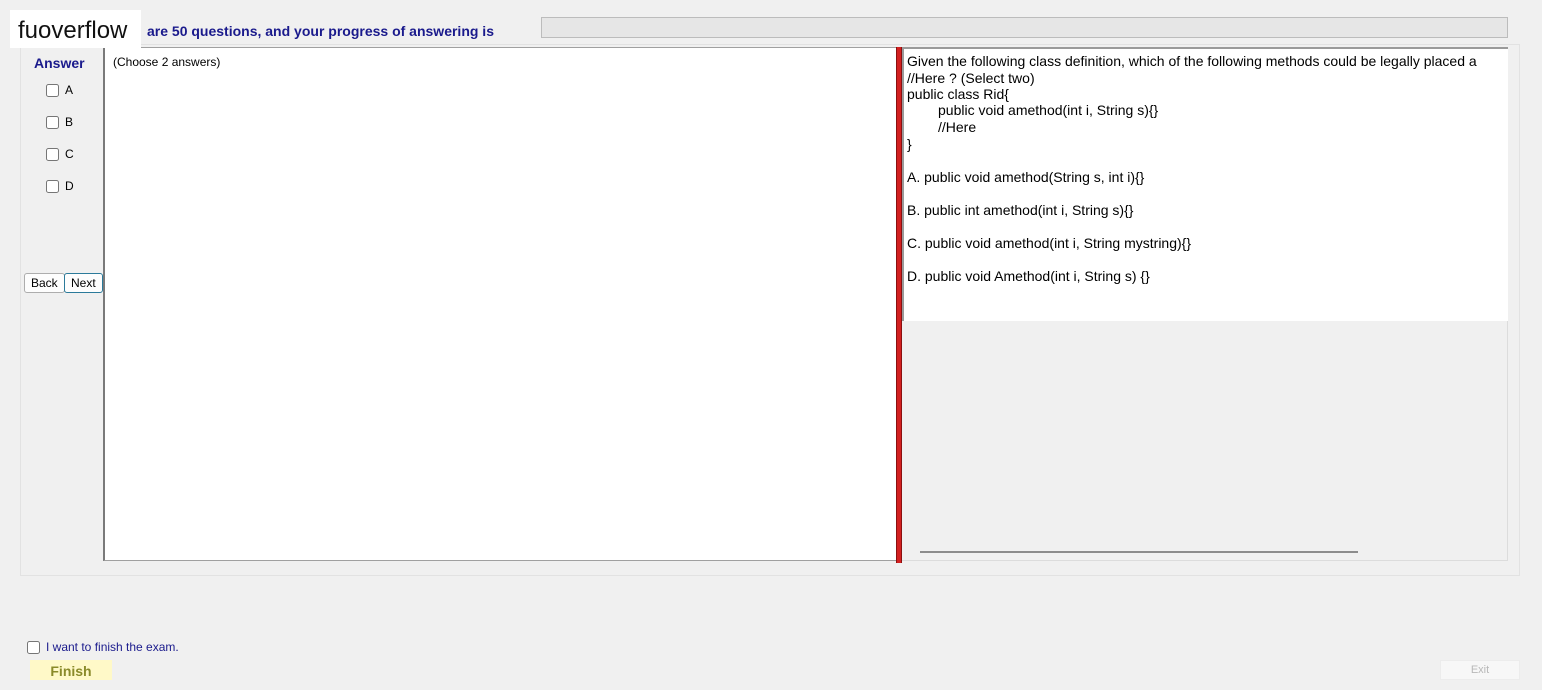 Image resolution: width=1542 pixels, height=690 pixels. I want to click on finish-exam-toggle: I want to finish the exam., so click(103, 647).